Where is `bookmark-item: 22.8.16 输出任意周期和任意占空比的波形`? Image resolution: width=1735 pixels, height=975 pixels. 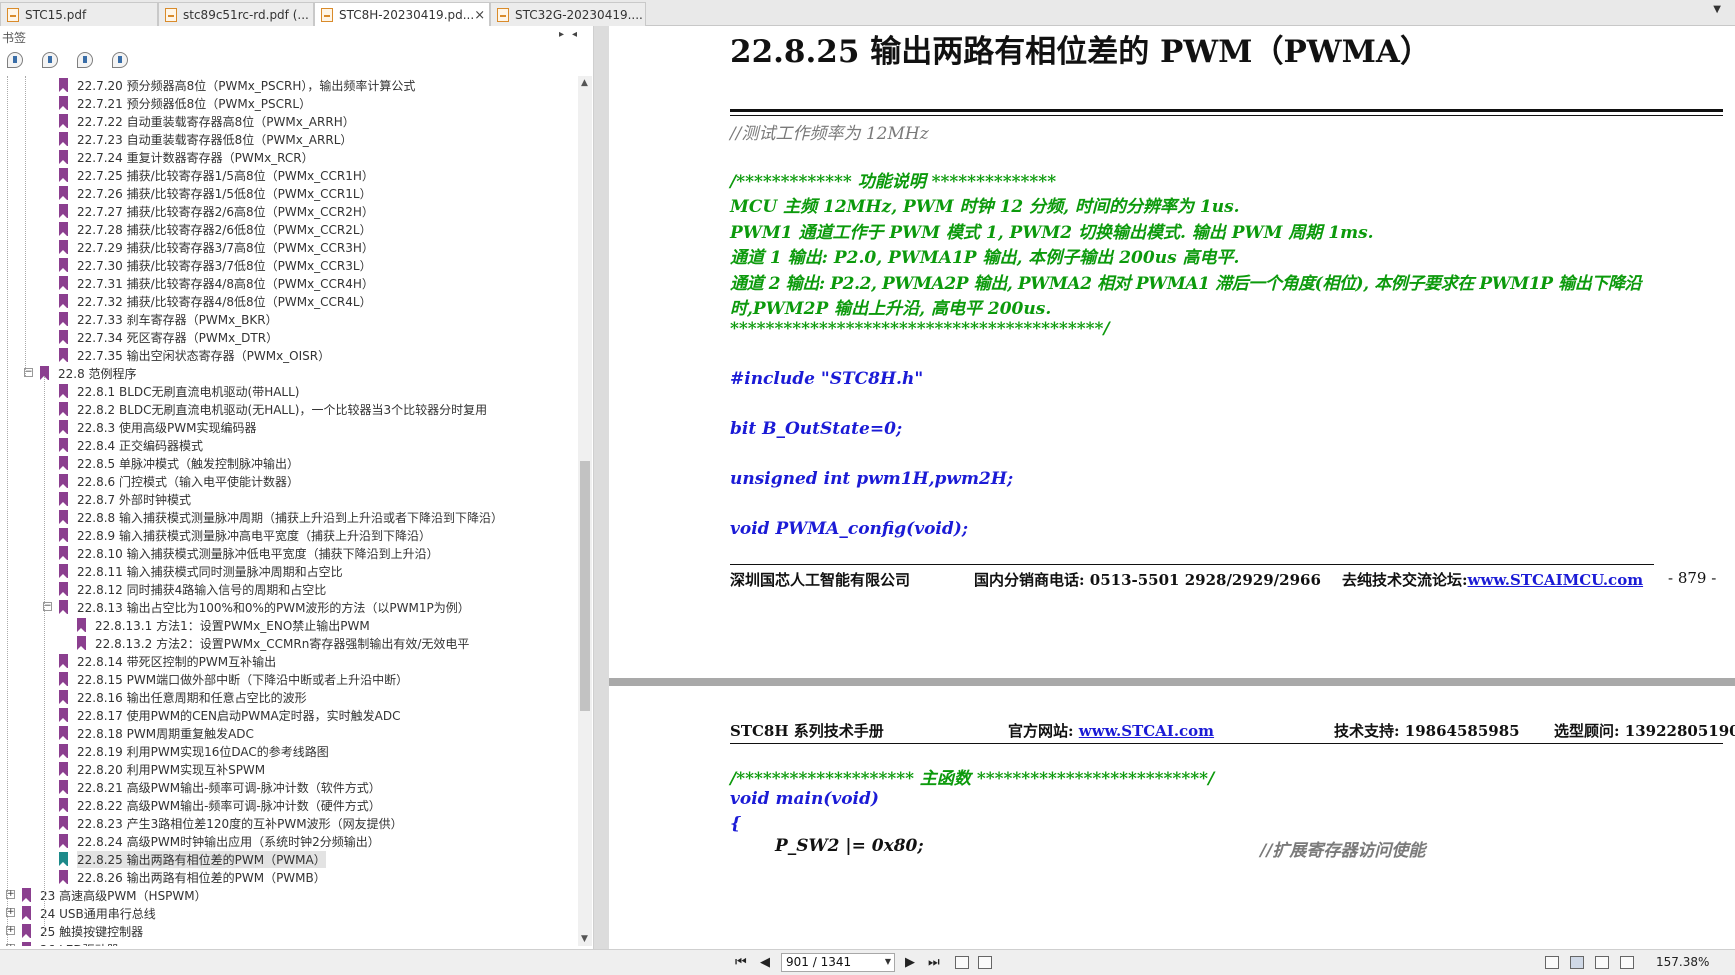
bookmark-item: 22.8.16 输出任意周期和任意占空比的波形 is located at coordinates (288, 697).